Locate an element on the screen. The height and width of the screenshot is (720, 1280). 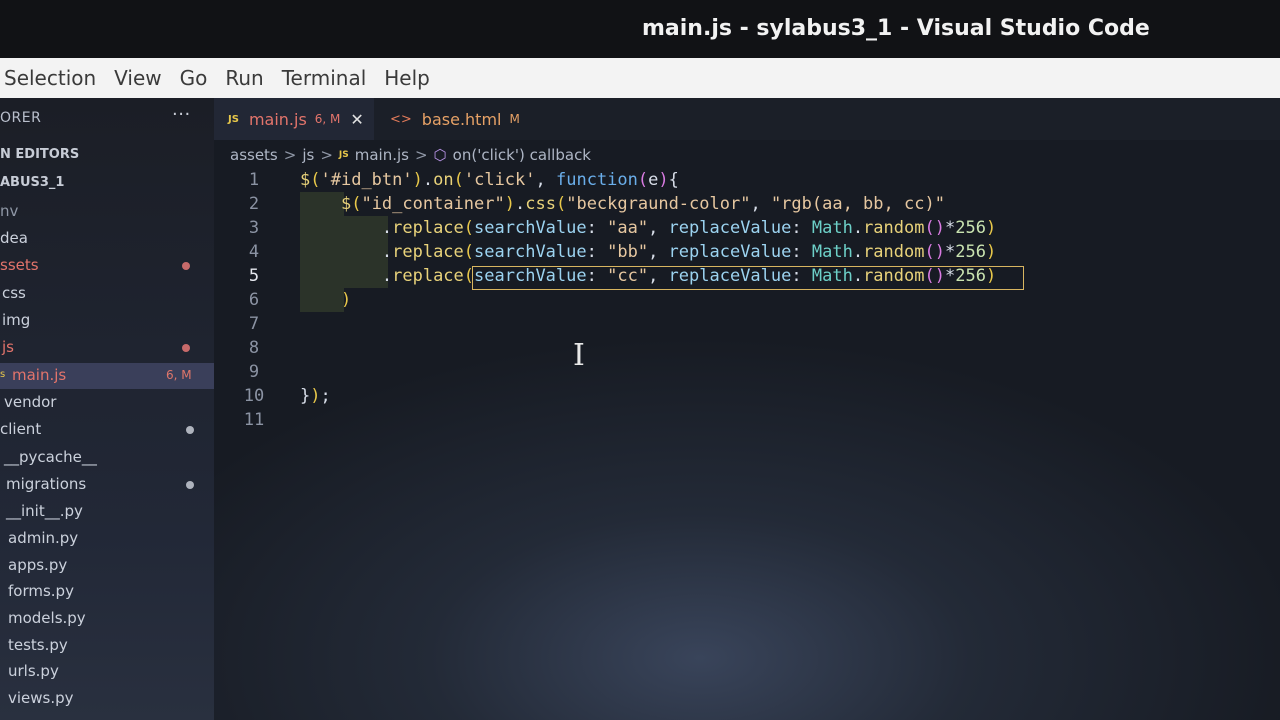
tree-item-tests-py: tests.py is located at coordinates (107, 646).